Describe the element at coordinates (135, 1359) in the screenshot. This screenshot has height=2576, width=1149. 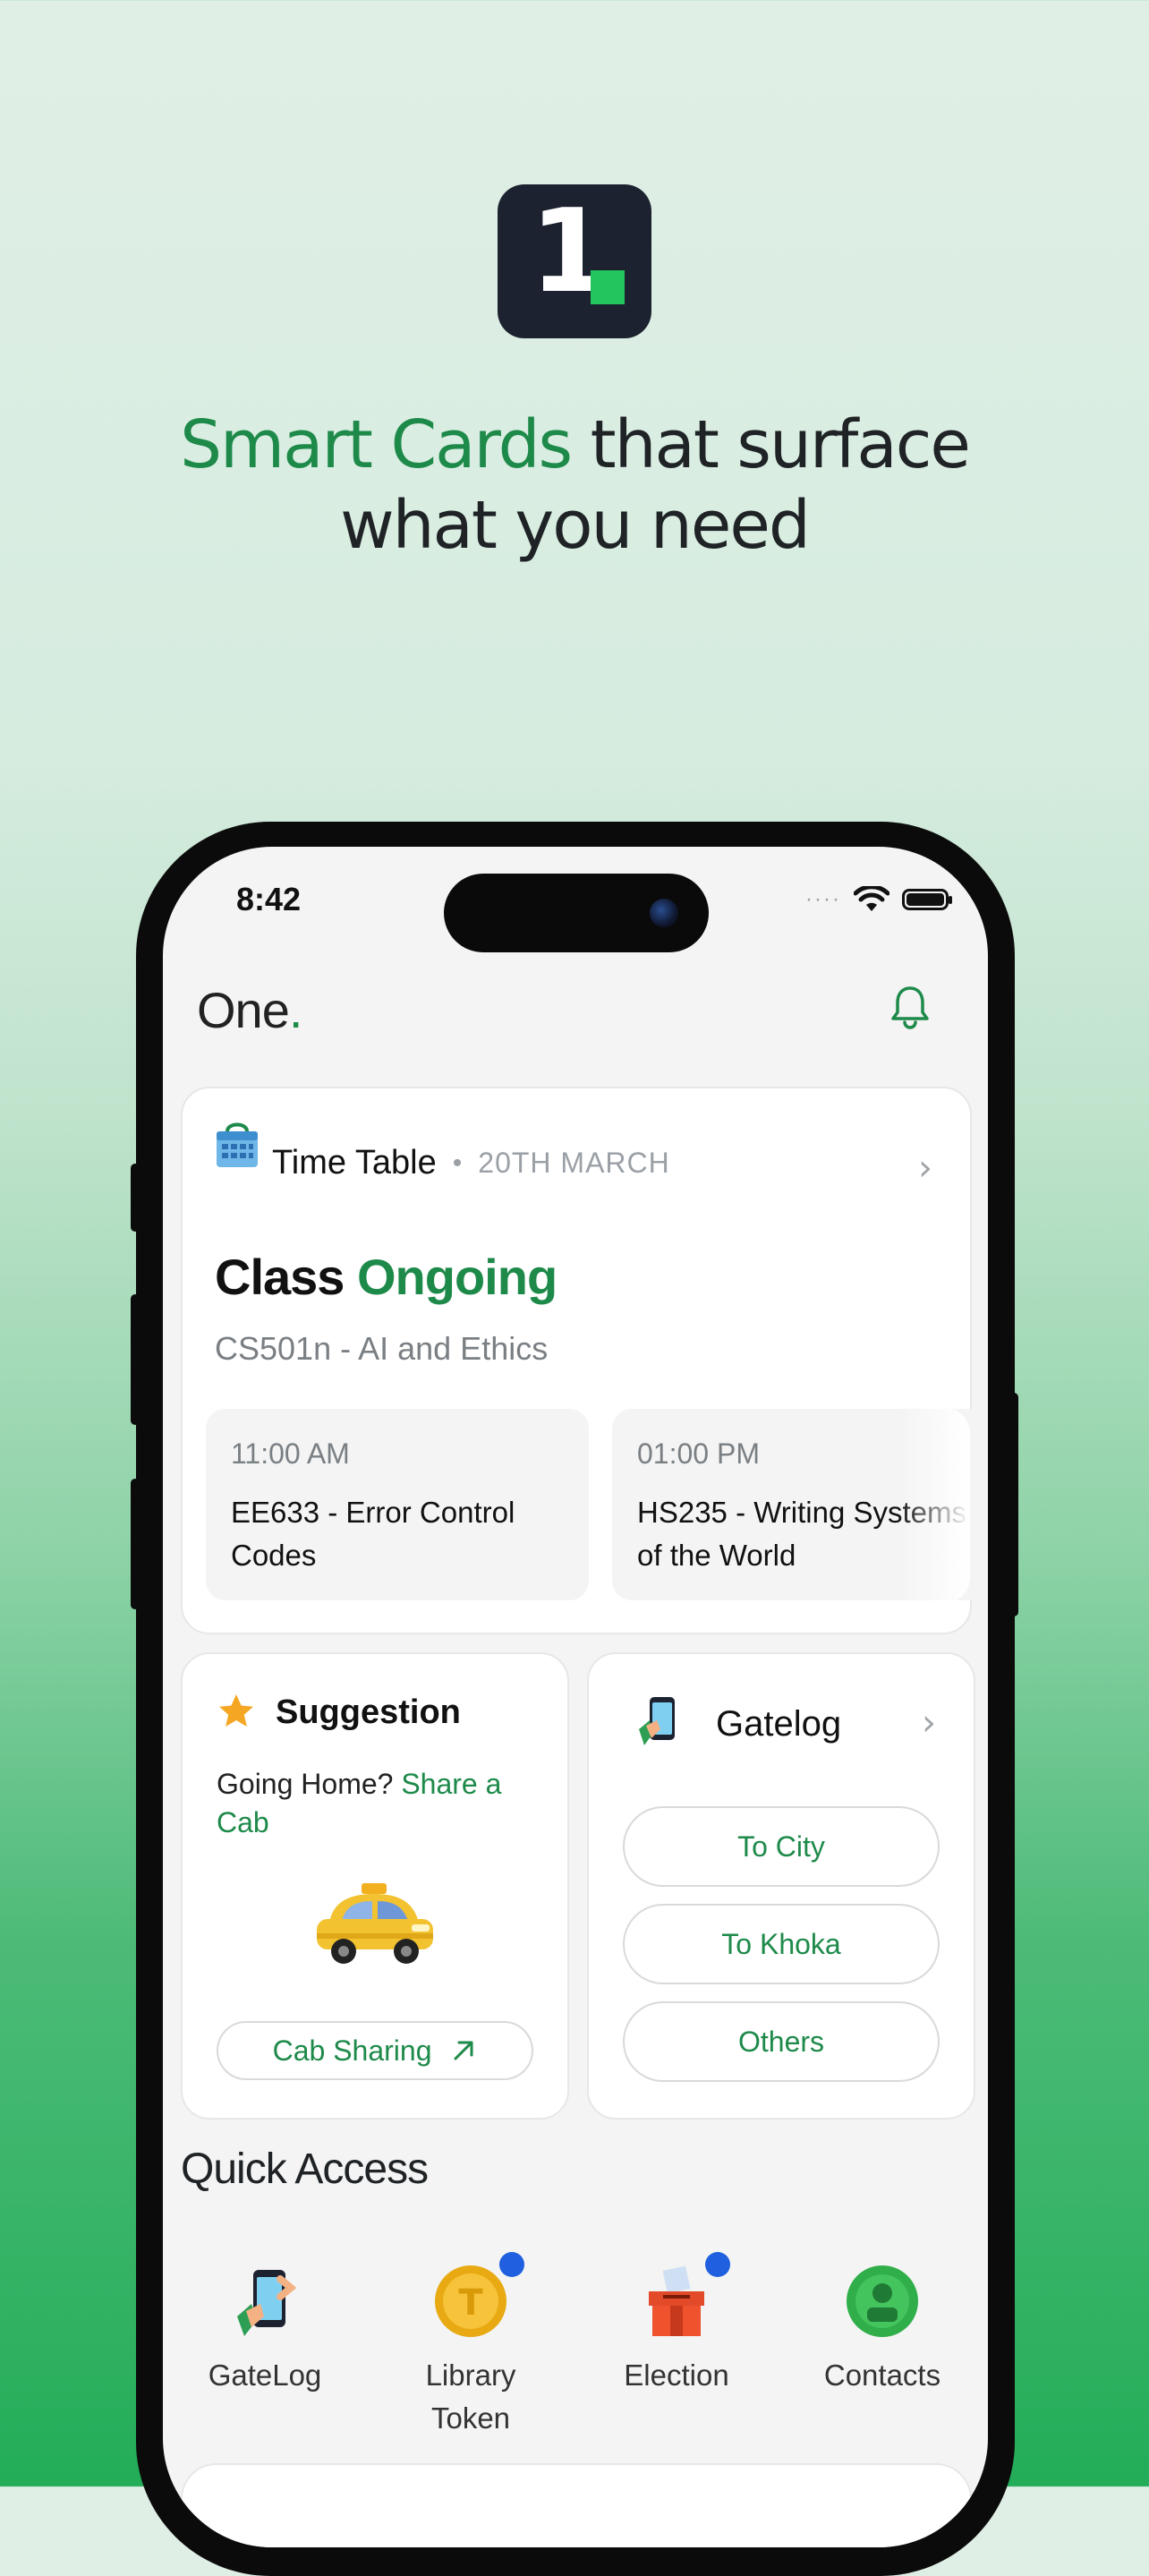
I see `volume-up-button` at that location.